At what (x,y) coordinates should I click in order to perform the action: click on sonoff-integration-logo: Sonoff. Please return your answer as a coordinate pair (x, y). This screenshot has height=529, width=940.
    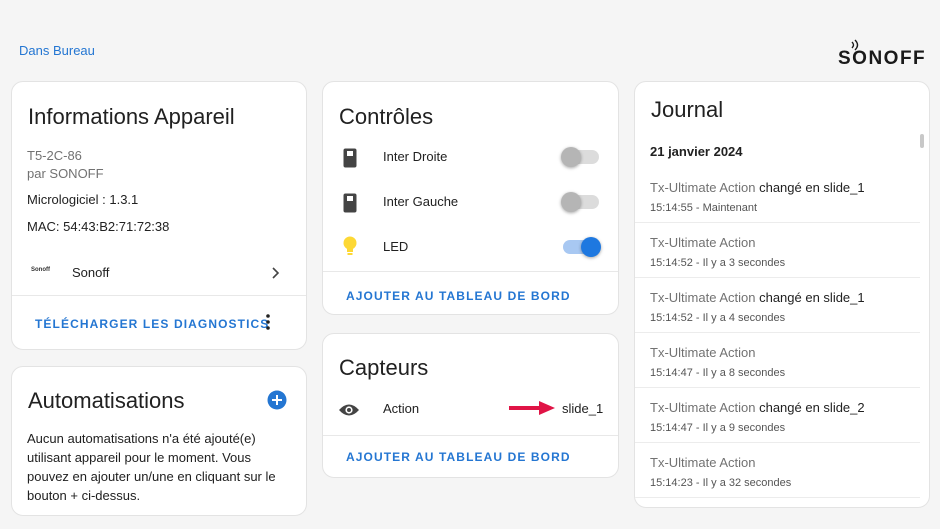
    Looking at the image, I should click on (40, 270).